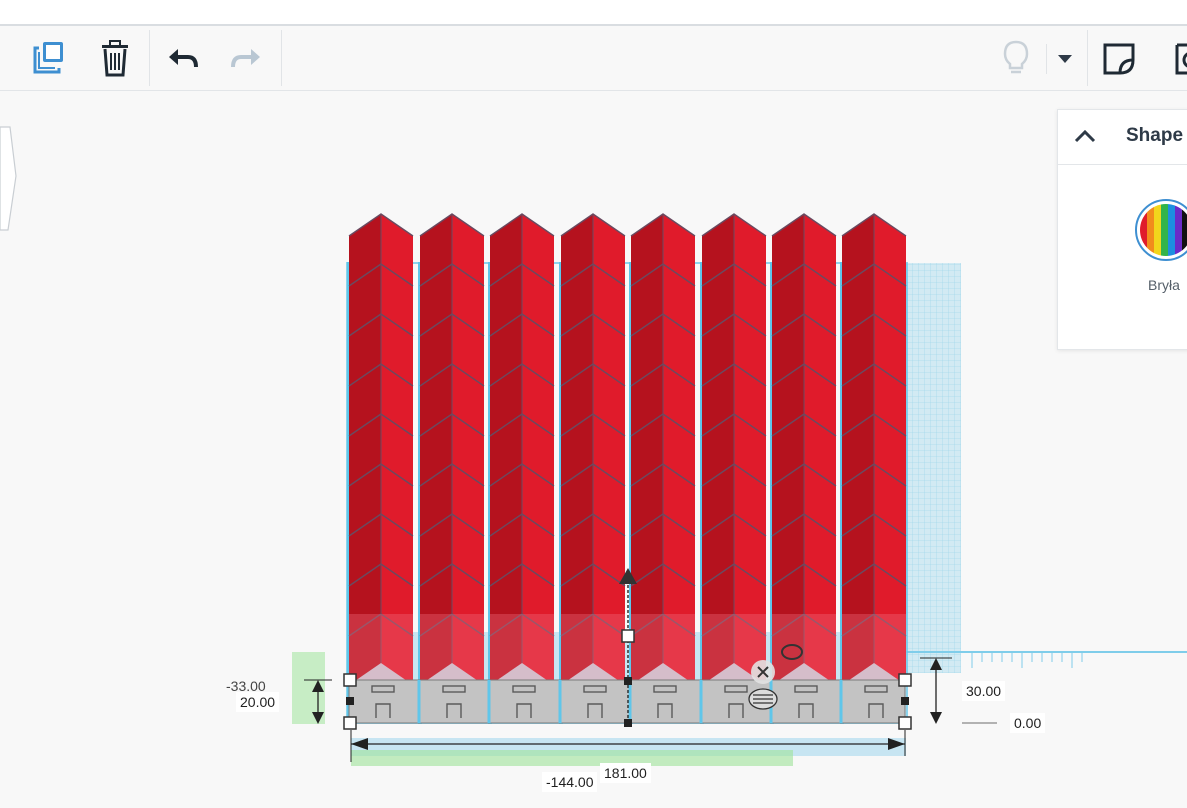 Image resolution: width=1187 pixels, height=808 pixels. Describe the element at coordinates (763, 672) in the screenshot. I see `close-icon` at that location.